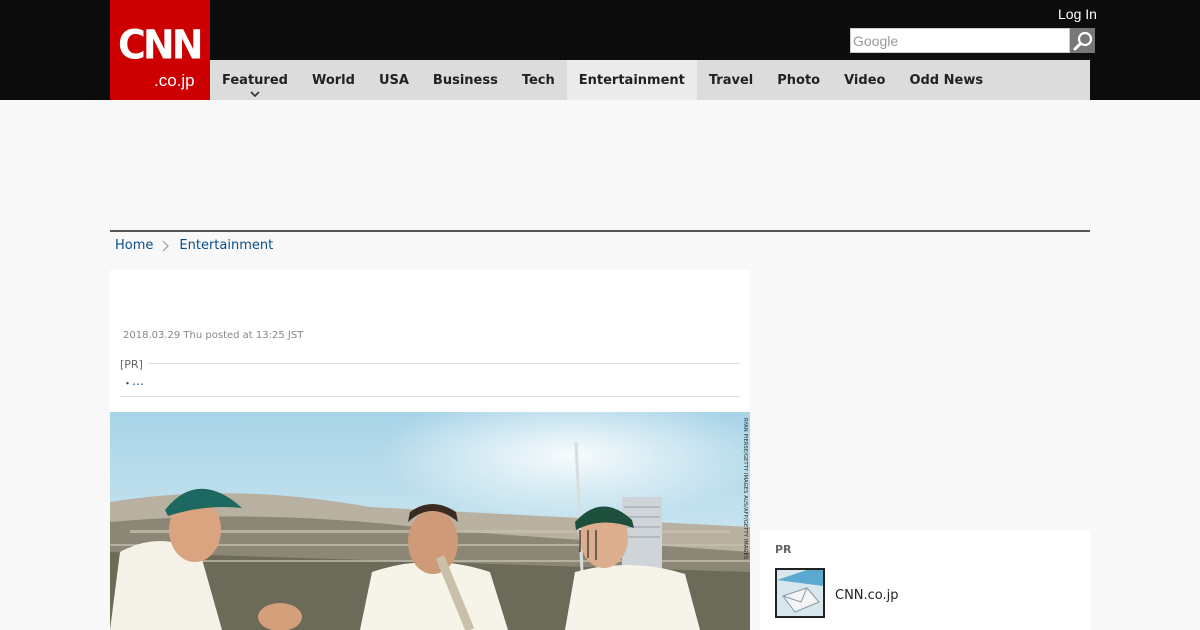 The image size is (1200, 630). I want to click on sidebar-pr-box: PR CNN.co.jp, so click(925, 580).